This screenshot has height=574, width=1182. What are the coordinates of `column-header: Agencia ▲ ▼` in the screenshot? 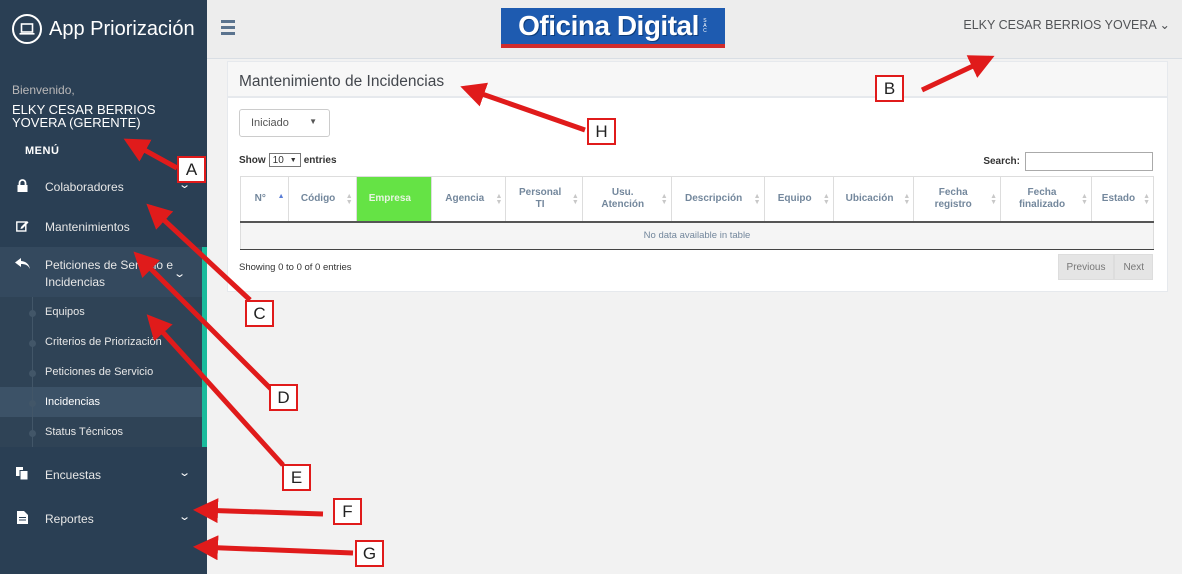 It's located at (469, 199).